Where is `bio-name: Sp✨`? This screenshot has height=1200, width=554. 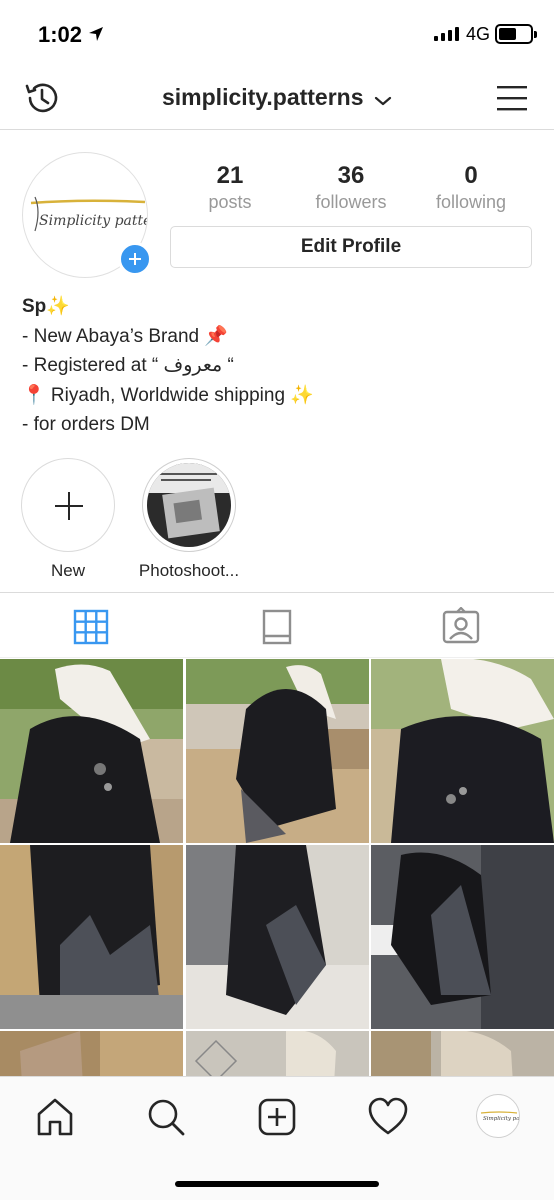 bio-name: Sp✨ is located at coordinates (46, 306).